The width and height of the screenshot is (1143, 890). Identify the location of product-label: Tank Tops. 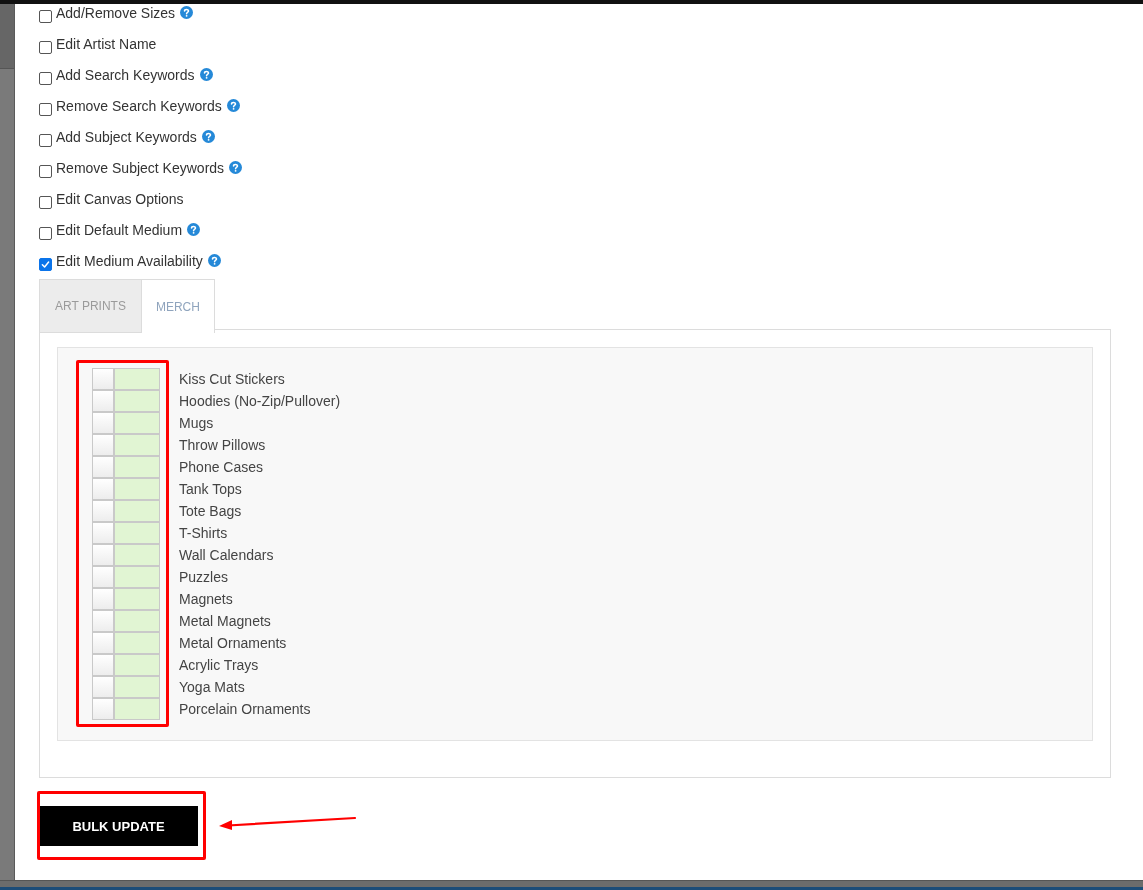
(210, 489).